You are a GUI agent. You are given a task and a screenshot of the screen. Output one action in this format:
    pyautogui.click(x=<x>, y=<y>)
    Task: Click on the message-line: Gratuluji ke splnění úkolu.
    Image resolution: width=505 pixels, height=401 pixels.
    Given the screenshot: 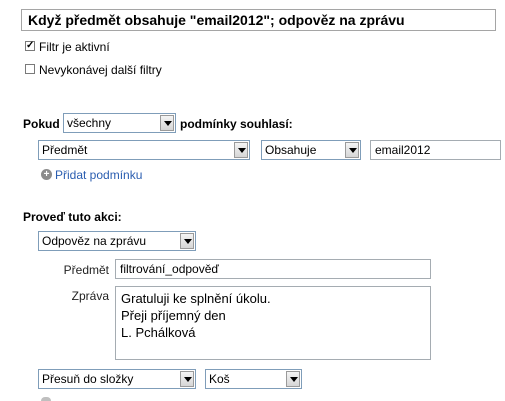 What is the action you would take?
    pyautogui.click(x=196, y=298)
    